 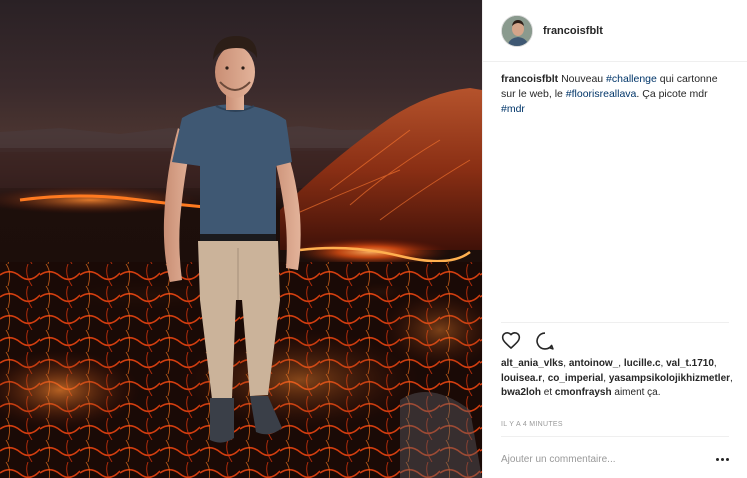 I want to click on post-actions, so click(x=528, y=341).